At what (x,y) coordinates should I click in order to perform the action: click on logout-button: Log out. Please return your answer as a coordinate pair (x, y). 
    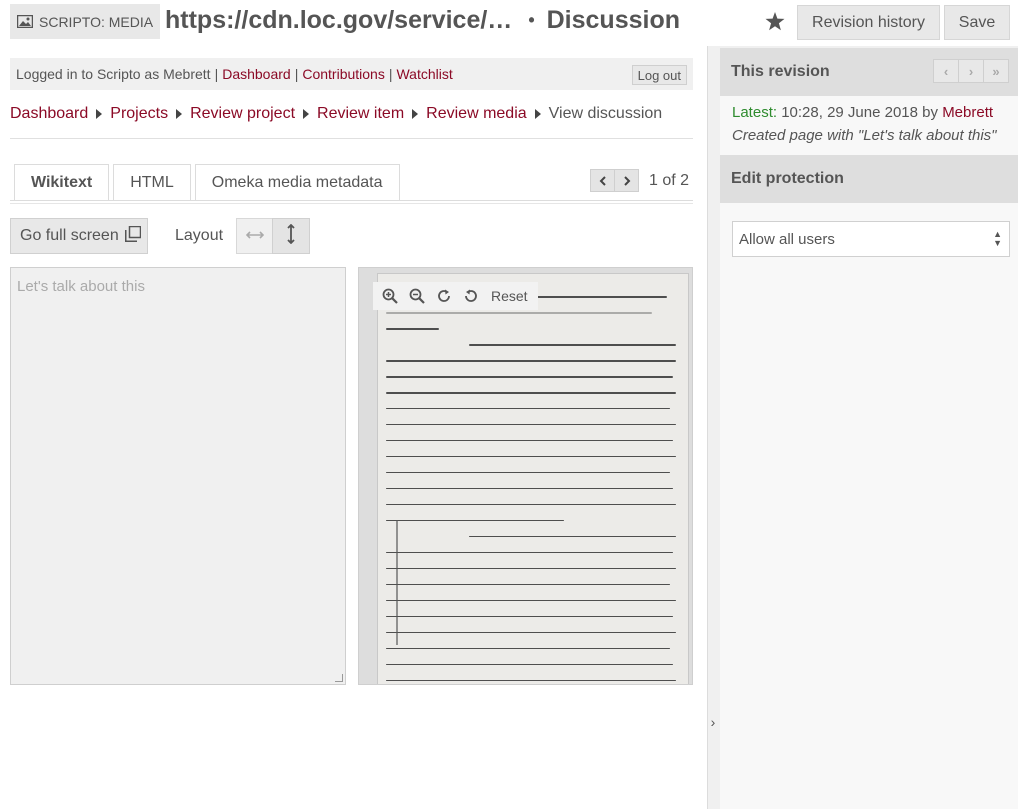
    Looking at the image, I should click on (659, 75).